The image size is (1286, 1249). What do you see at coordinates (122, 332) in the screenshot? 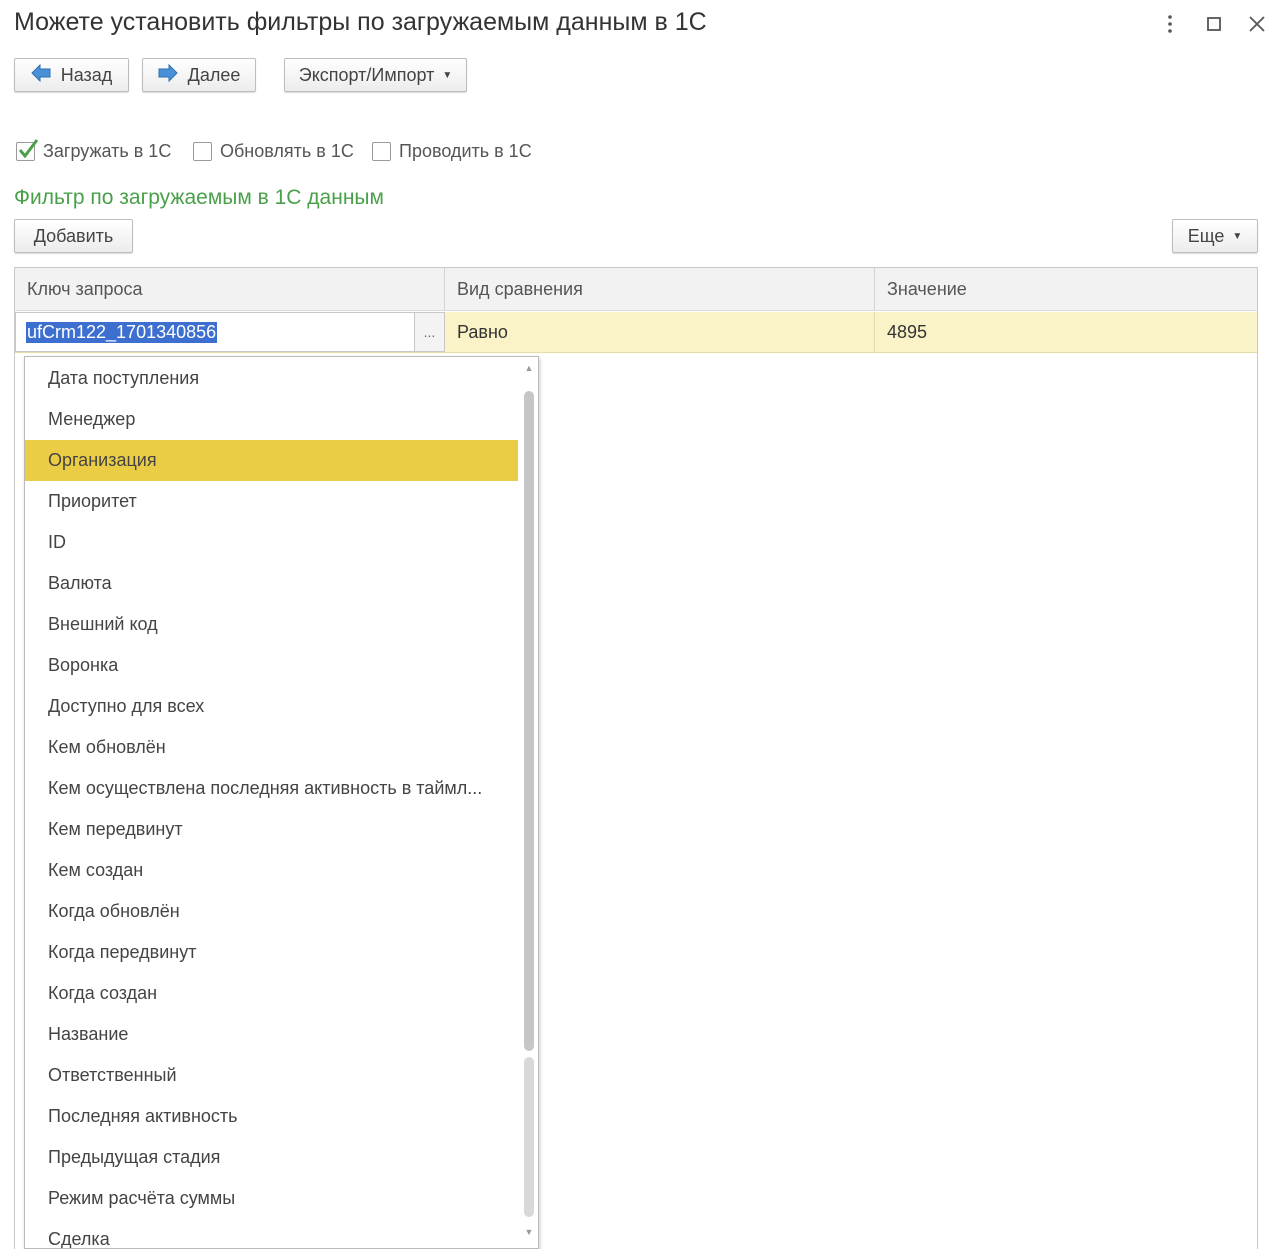
I see `key-input-value: ufCrm122_1701340856` at bounding box center [122, 332].